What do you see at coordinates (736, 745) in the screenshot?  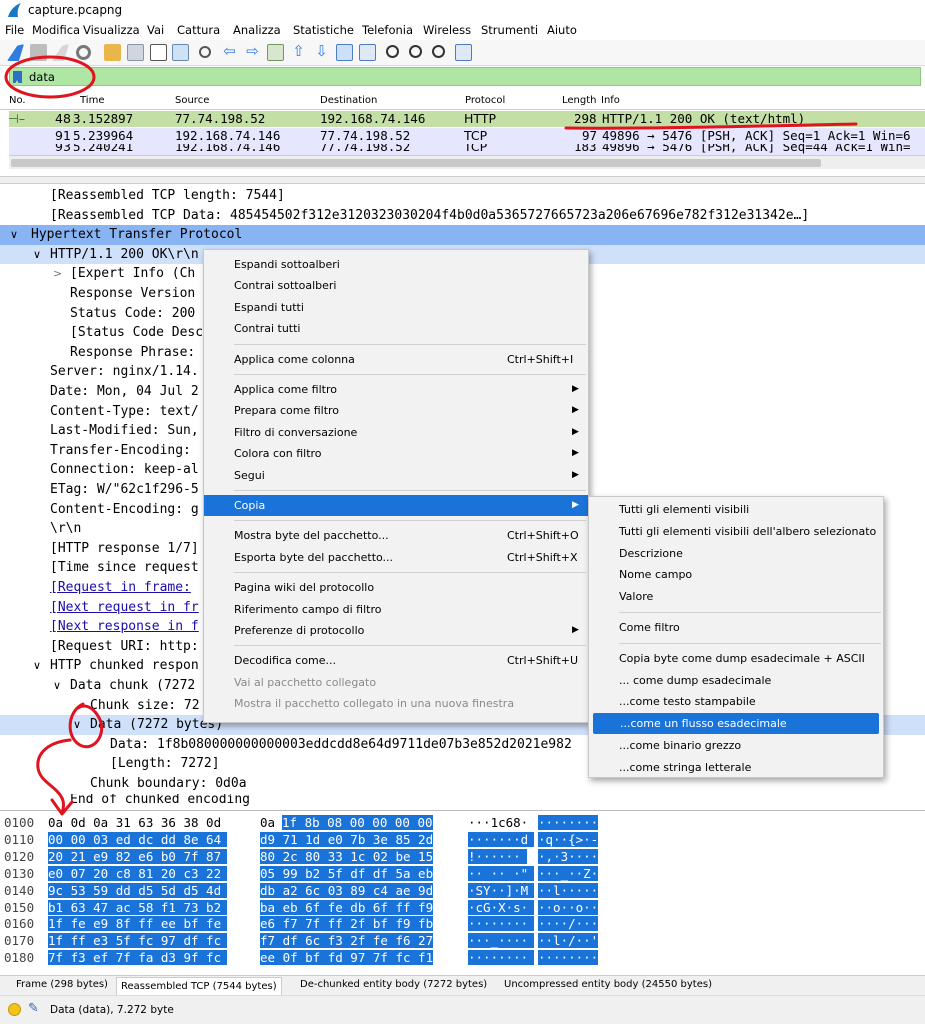 I see `submenu-item-come-binario-grezzo: ...come binario grezzo` at bounding box center [736, 745].